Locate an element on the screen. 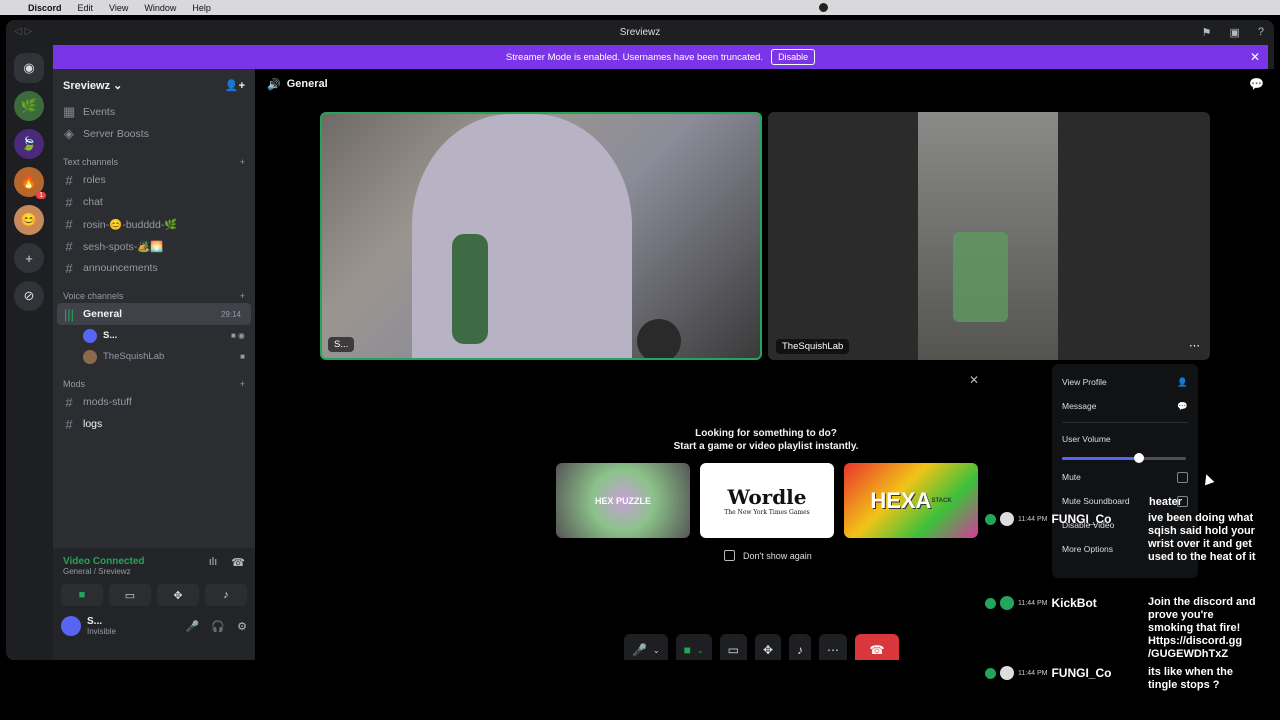 This screenshot has height=720, width=1280. voice-status: Video Connected General / Sreviewz ılı ☎ is located at coordinates (154, 566).